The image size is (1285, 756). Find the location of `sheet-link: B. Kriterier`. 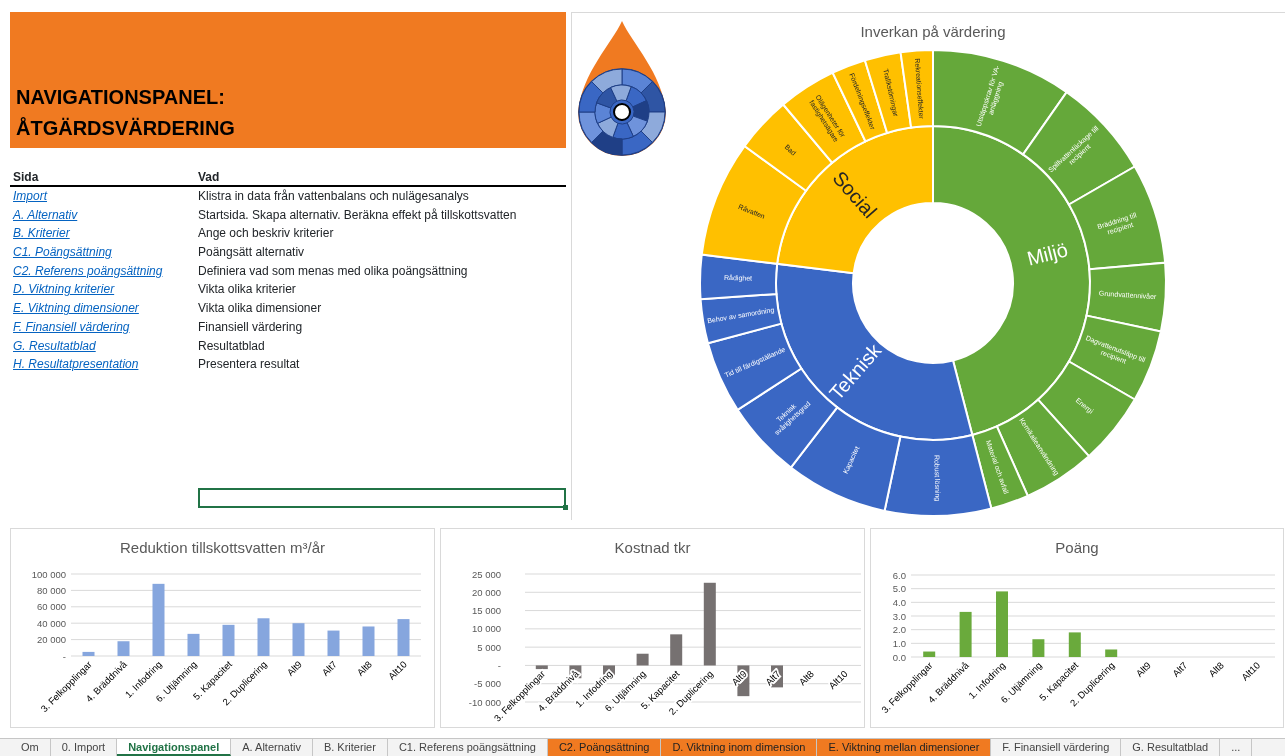

sheet-link: B. Kriterier is located at coordinates (41, 233).